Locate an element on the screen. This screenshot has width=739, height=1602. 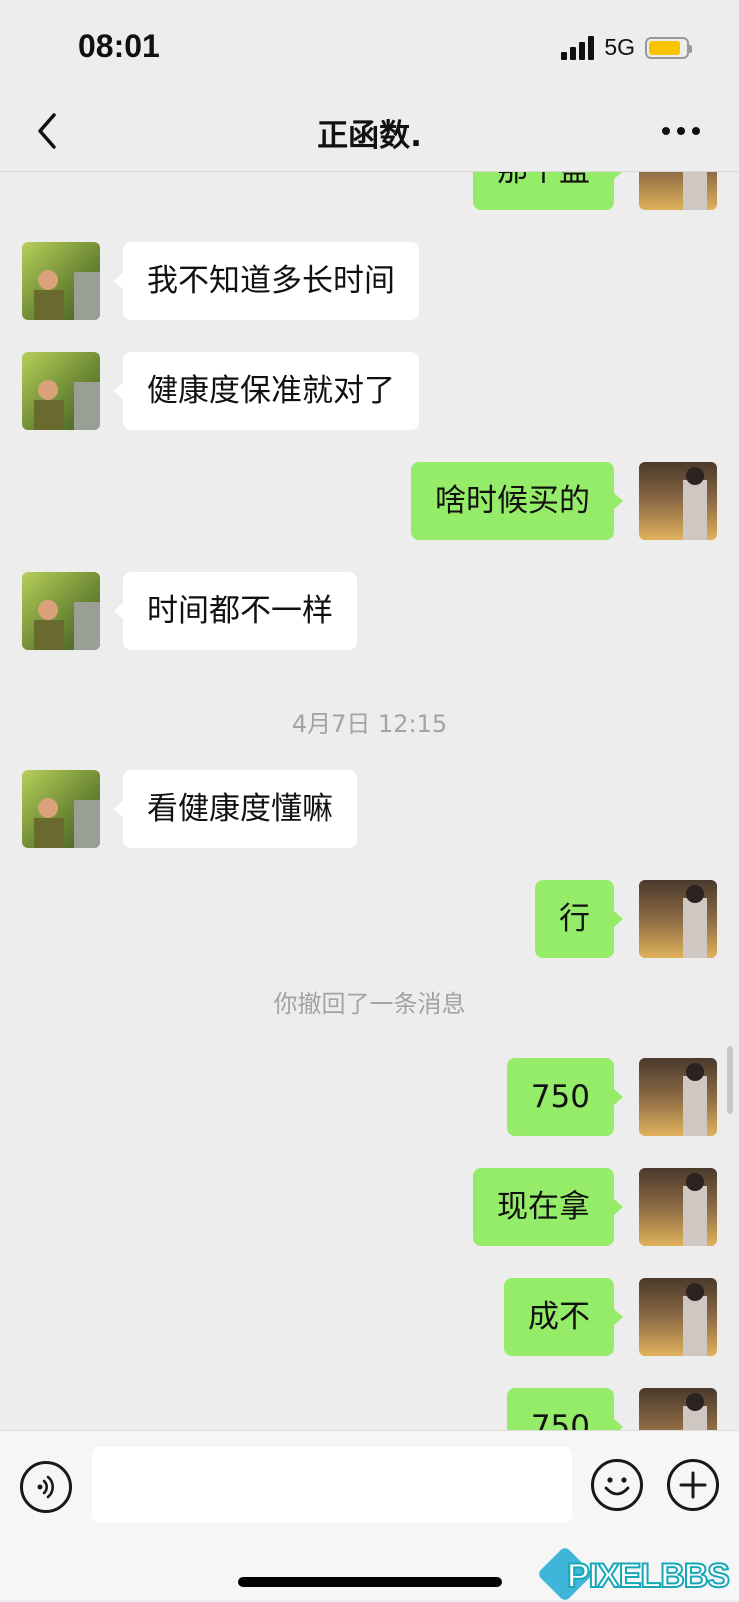
more-dots-icon is located at coordinates (681, 131).